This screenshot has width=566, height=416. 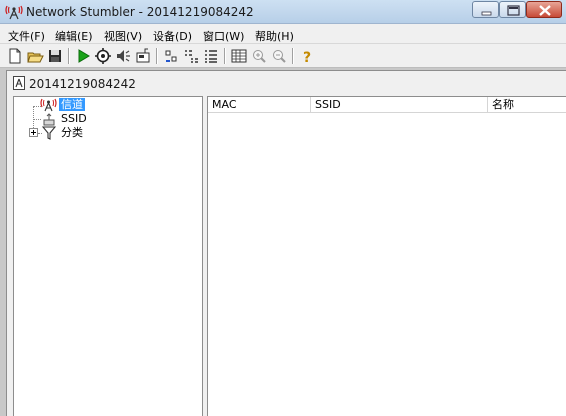 I want to click on close-button, so click(x=544, y=9).